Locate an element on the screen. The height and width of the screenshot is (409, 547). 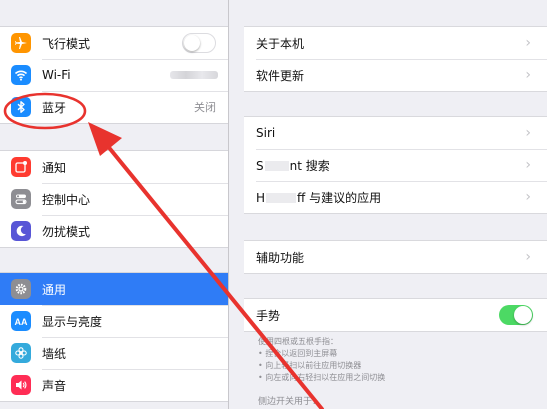
sidebar-item-label: 勿扰模式 is located at coordinates (66, 231).